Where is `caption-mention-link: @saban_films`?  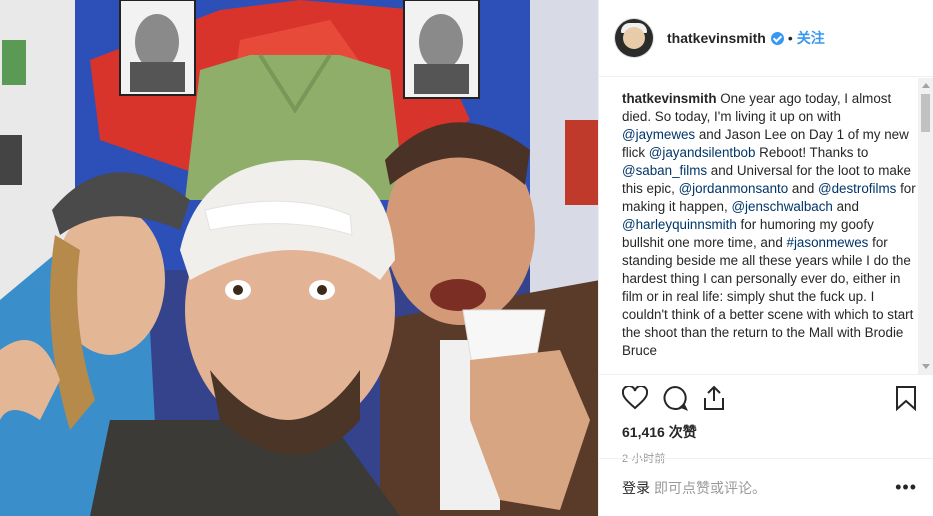 caption-mention-link: @saban_films is located at coordinates (664, 170).